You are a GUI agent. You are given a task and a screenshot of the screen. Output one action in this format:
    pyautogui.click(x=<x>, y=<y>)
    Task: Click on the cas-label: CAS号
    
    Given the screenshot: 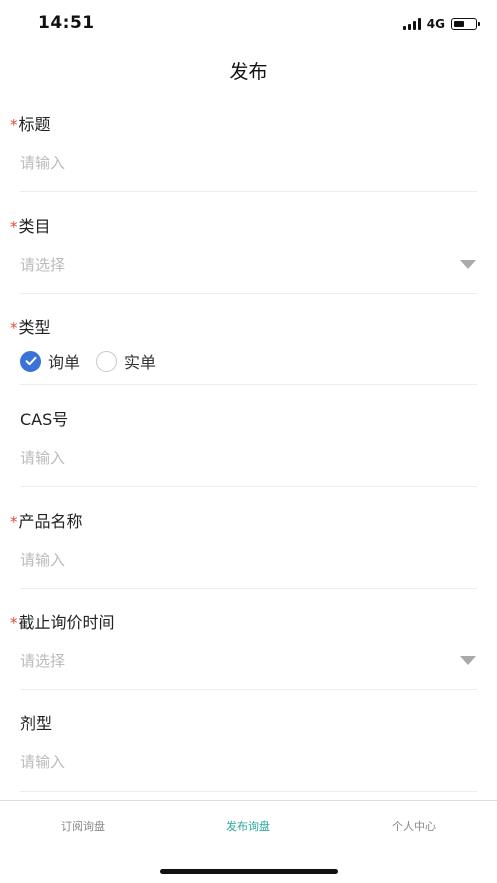 What is the action you would take?
    pyautogui.click(x=44, y=419)
    